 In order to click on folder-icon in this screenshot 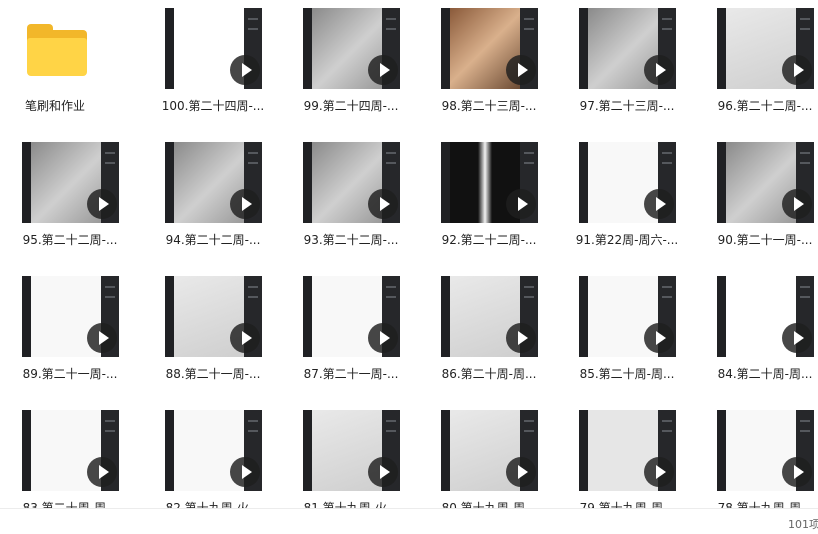, I will do `click(57, 50)`.